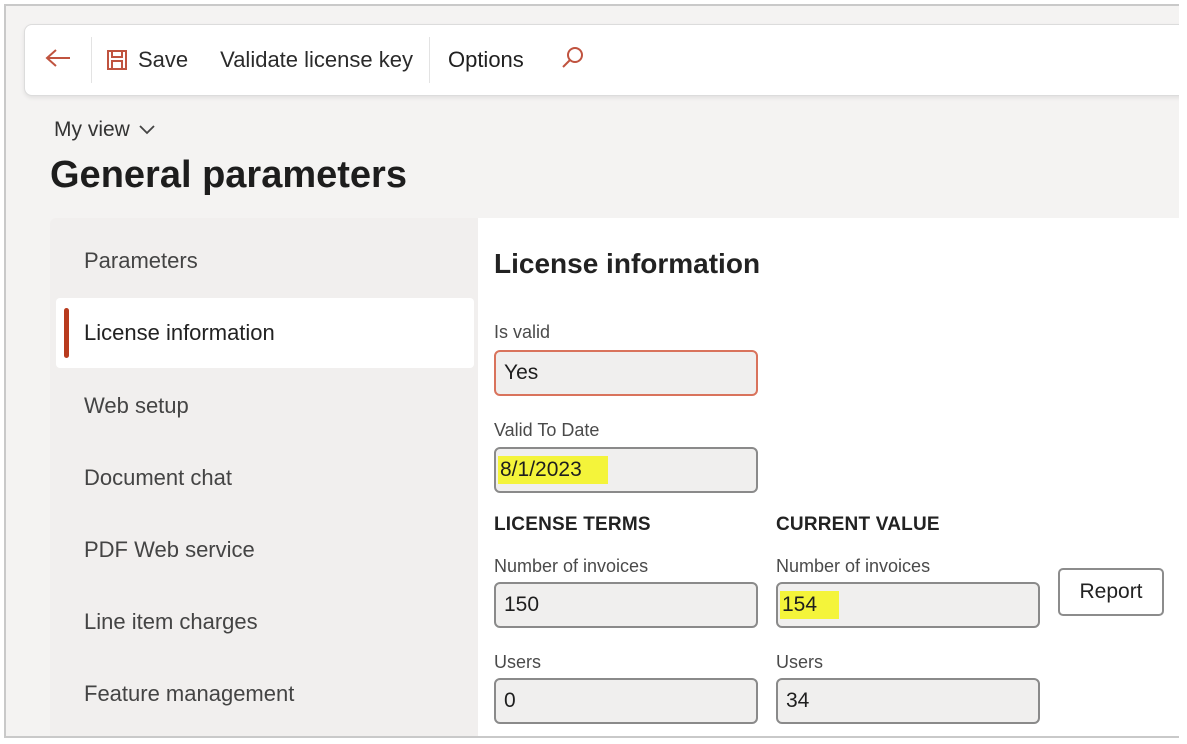 The image size is (1187, 744). Describe the element at coordinates (189, 693) in the screenshot. I see `nav-item-label: Feature management` at that location.